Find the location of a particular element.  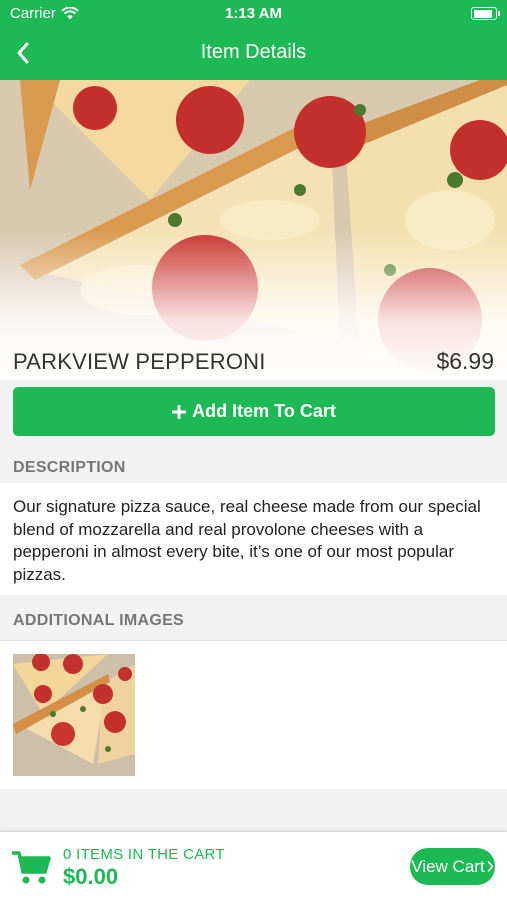

view-cart-button: View Cart is located at coordinates (452, 866).